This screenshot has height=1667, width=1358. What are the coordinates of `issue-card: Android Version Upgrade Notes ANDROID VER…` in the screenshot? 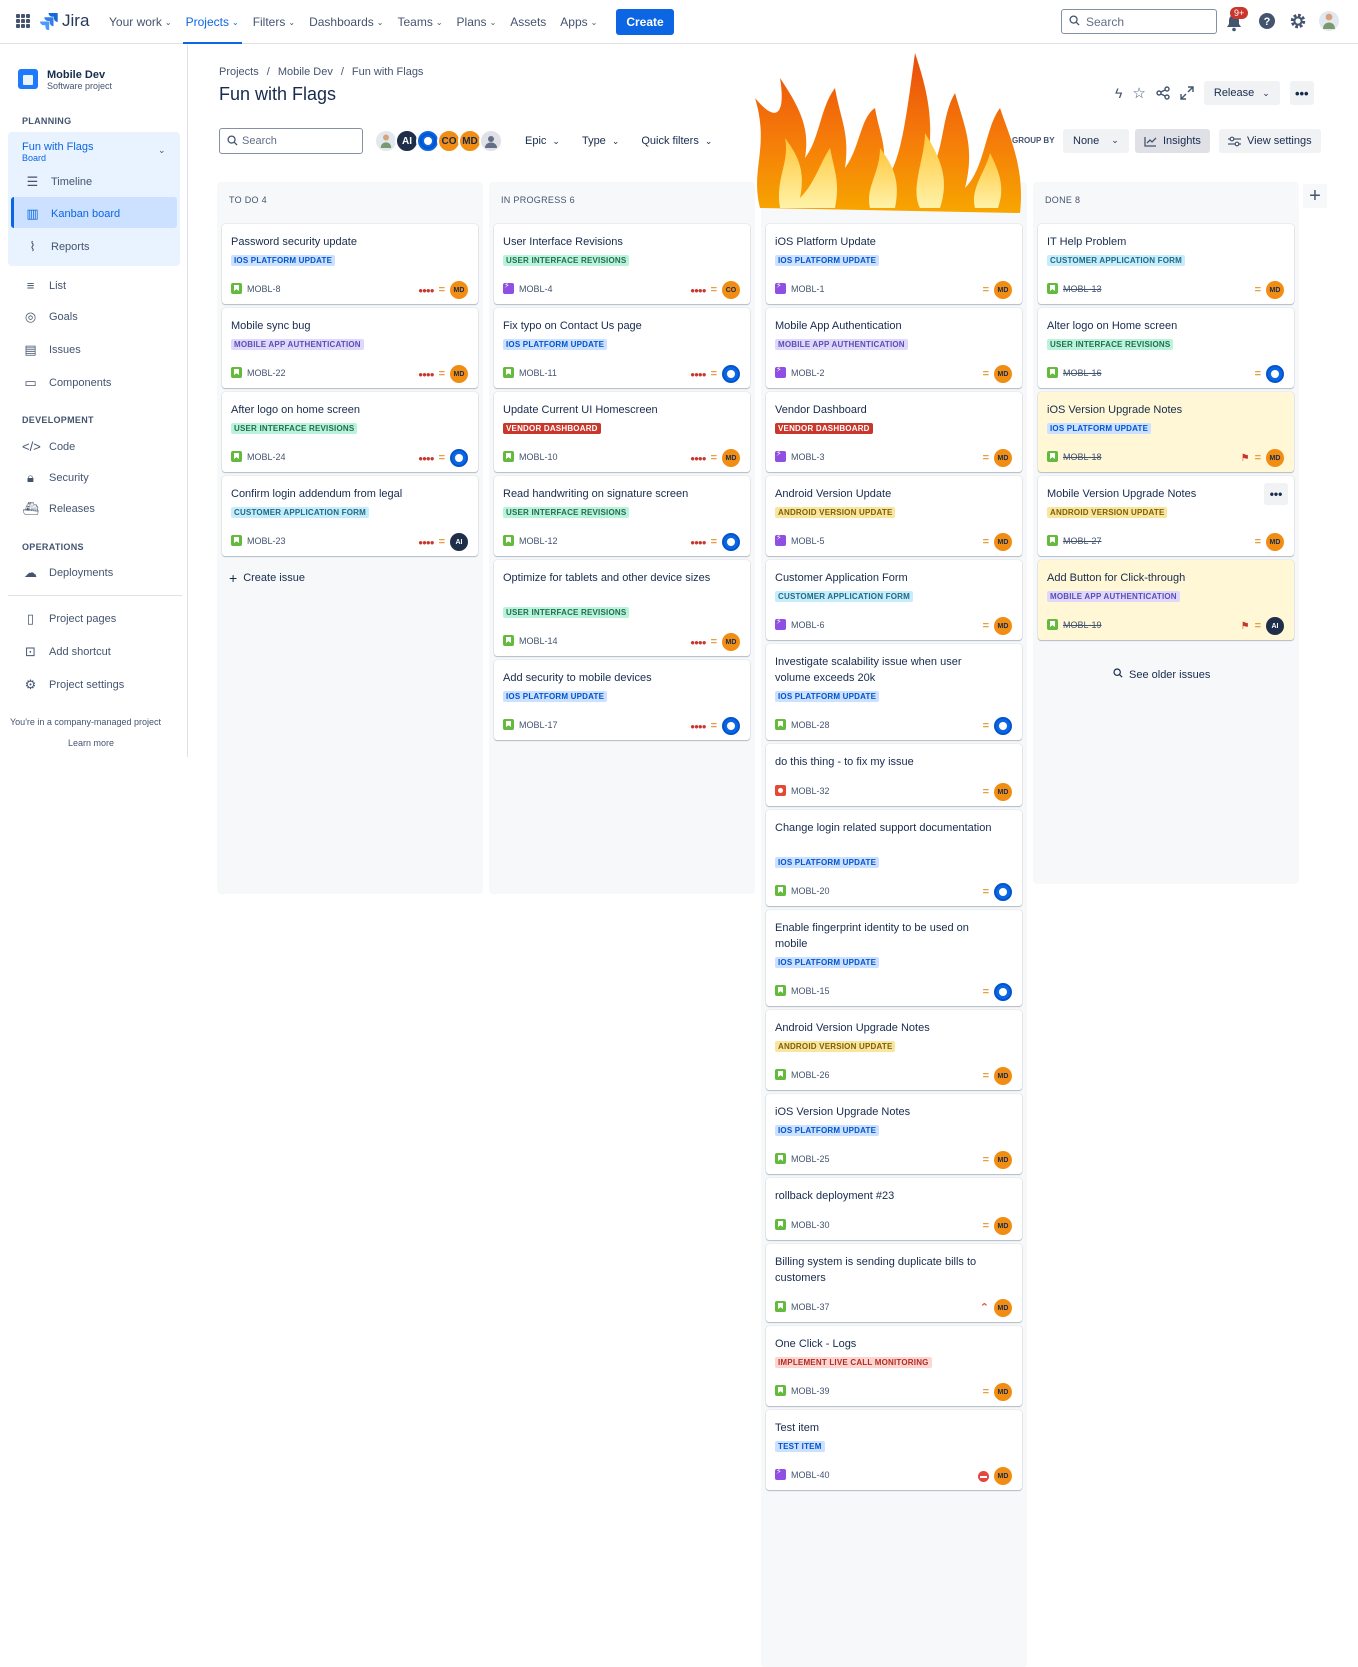 It's located at (894, 1050).